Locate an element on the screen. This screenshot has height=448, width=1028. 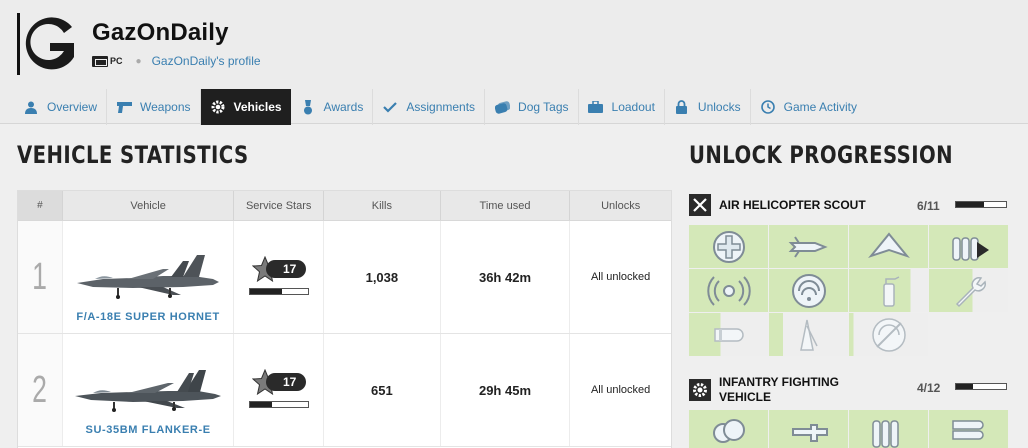
tab-dog-tags: Dog Tags is located at coordinates (532, 107).